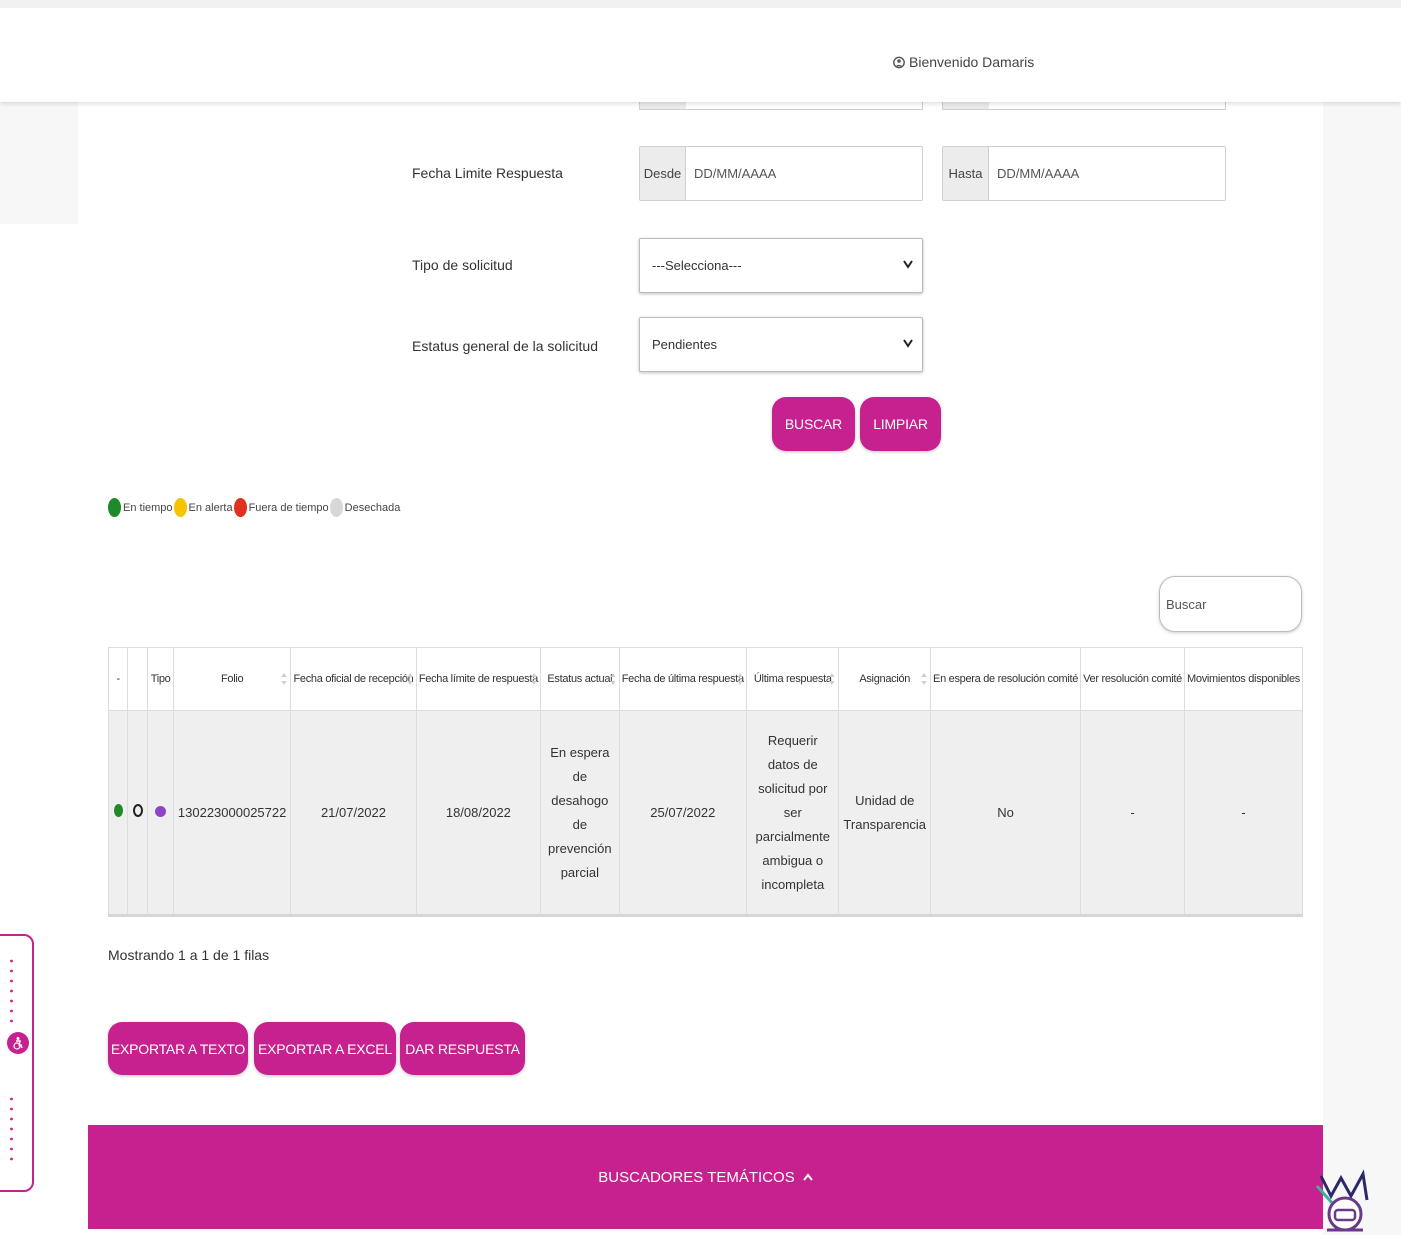  I want to click on col-header-estatus-actual: Estatus actual, so click(580, 679).